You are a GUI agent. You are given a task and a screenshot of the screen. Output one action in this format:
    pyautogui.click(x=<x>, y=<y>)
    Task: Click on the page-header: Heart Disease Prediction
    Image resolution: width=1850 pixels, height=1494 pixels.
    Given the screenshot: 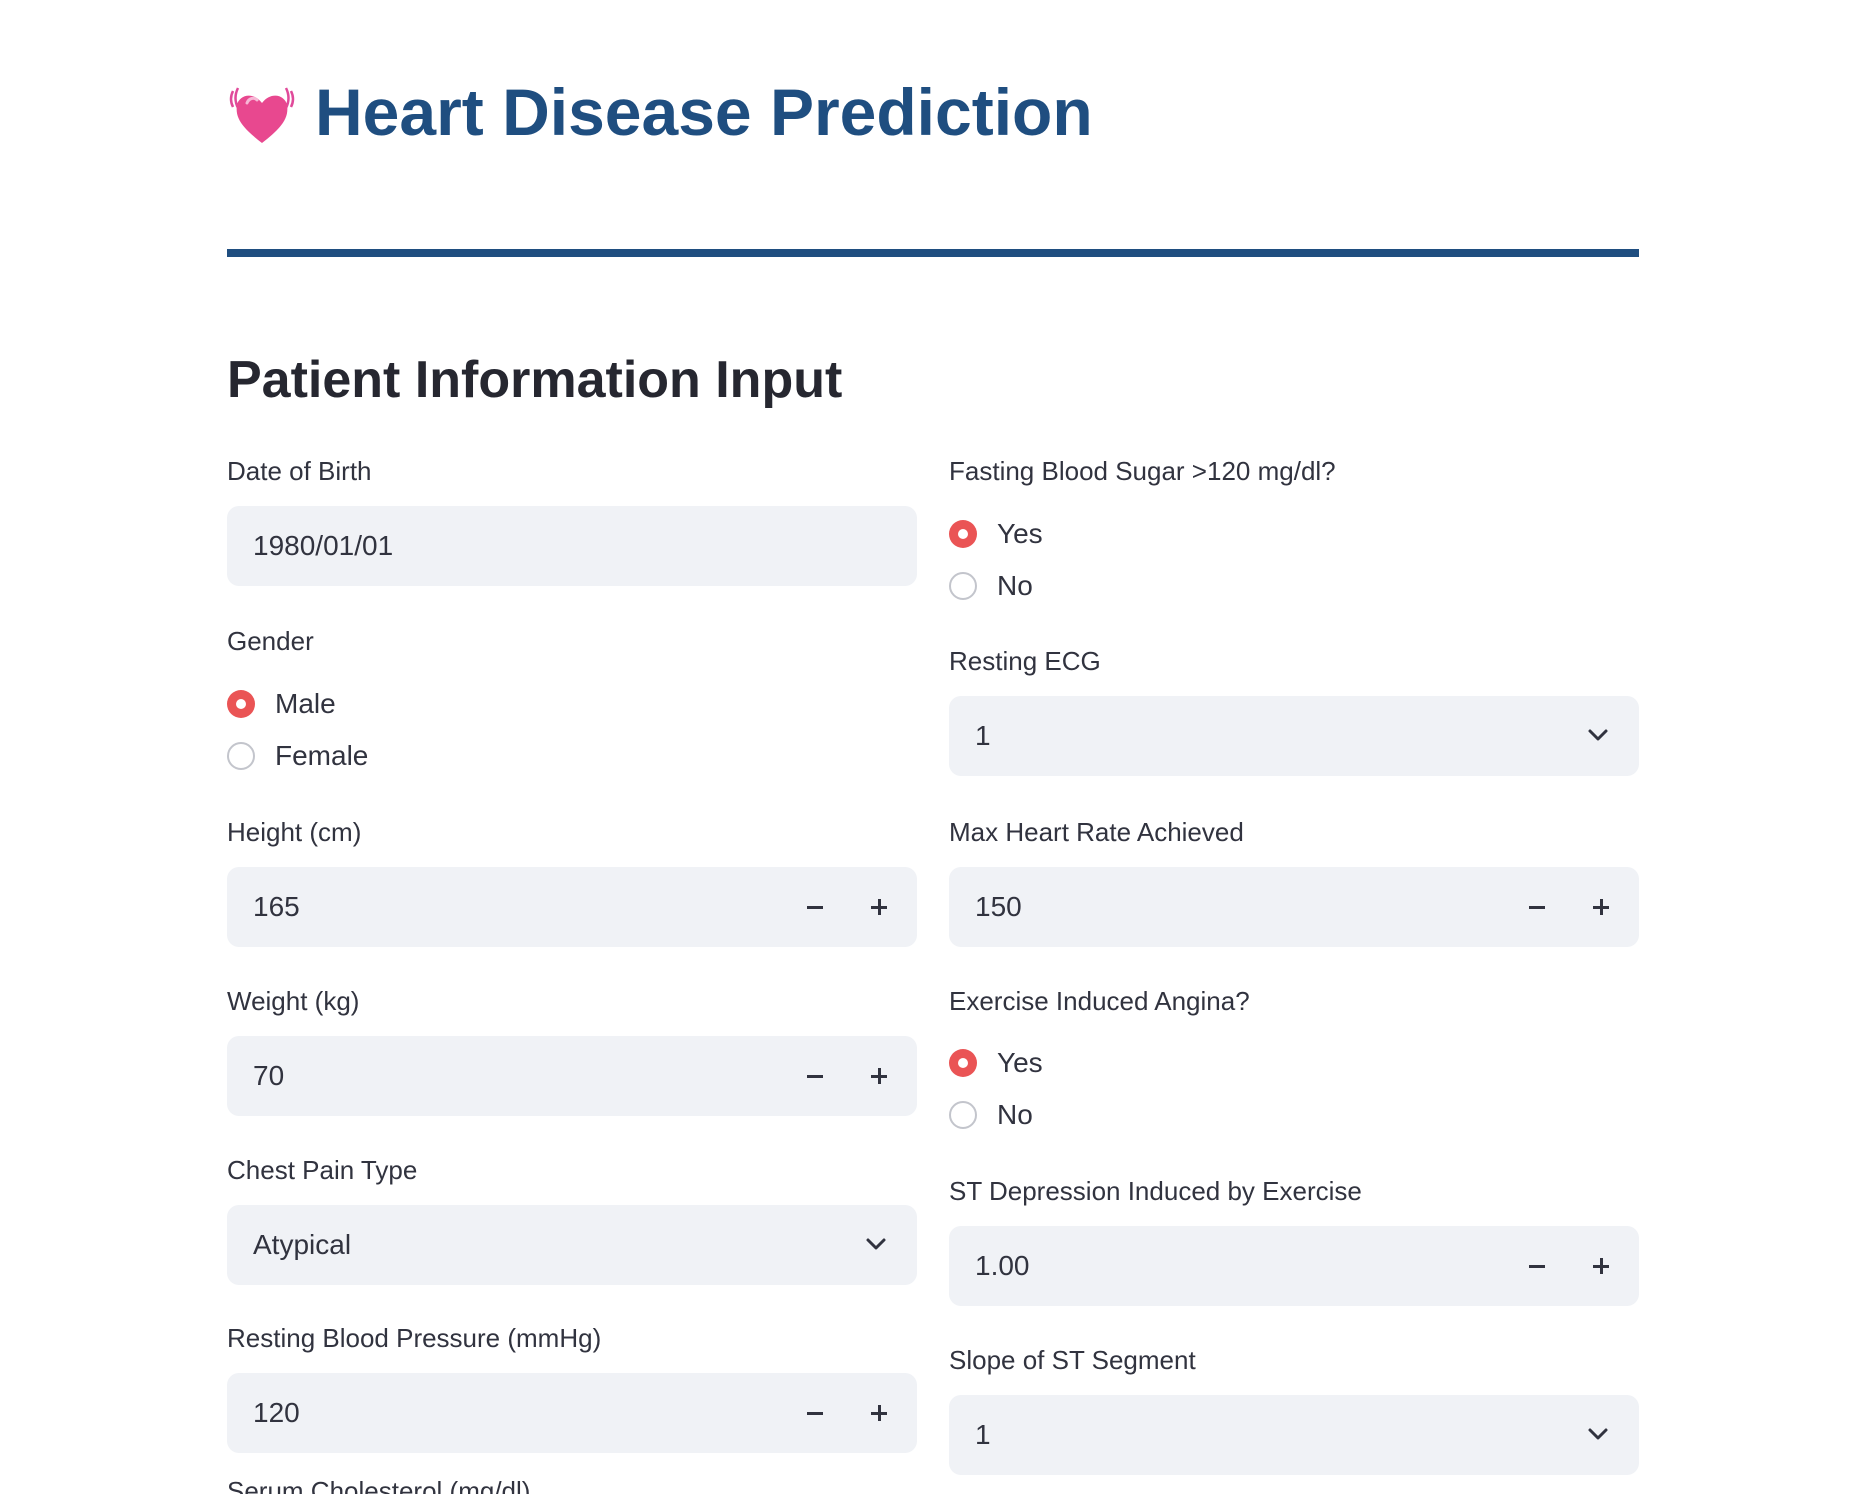 What is the action you would take?
    pyautogui.click(x=660, y=112)
    